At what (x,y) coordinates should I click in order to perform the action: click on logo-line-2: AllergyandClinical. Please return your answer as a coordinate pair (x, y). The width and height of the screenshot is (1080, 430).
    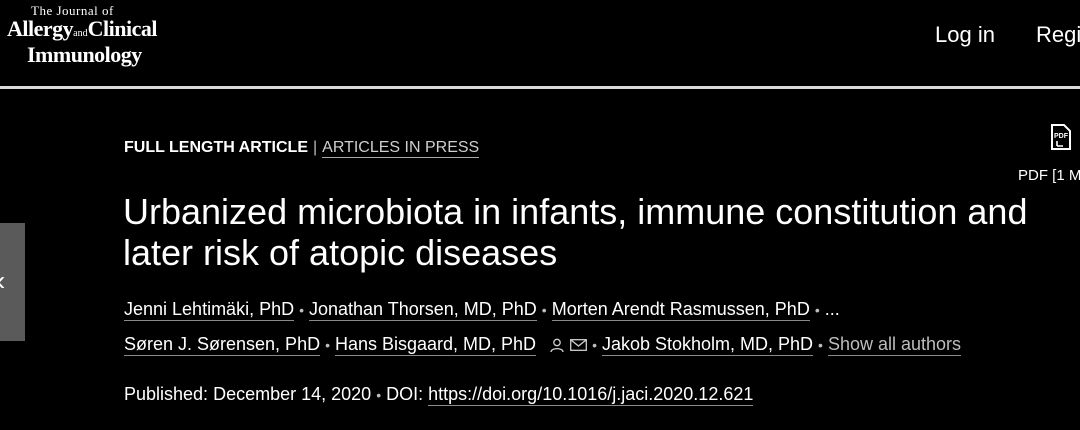
    Looking at the image, I should click on (82, 29).